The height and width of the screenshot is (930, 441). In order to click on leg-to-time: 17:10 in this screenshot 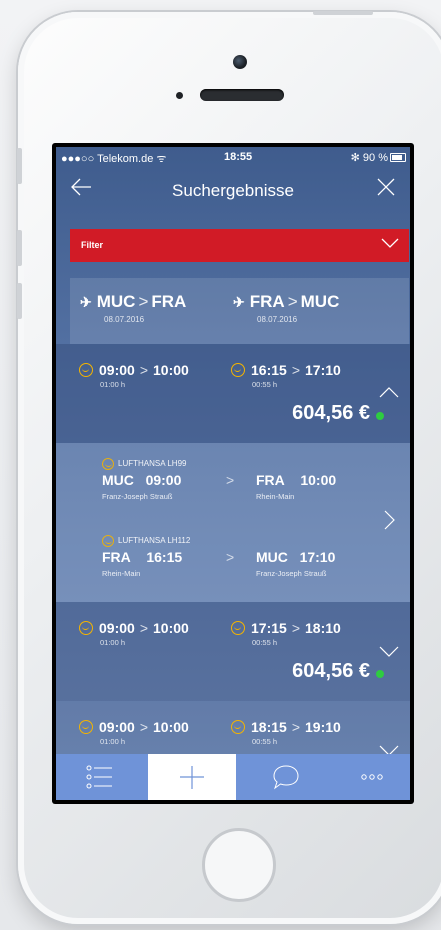, I will do `click(317, 557)`.